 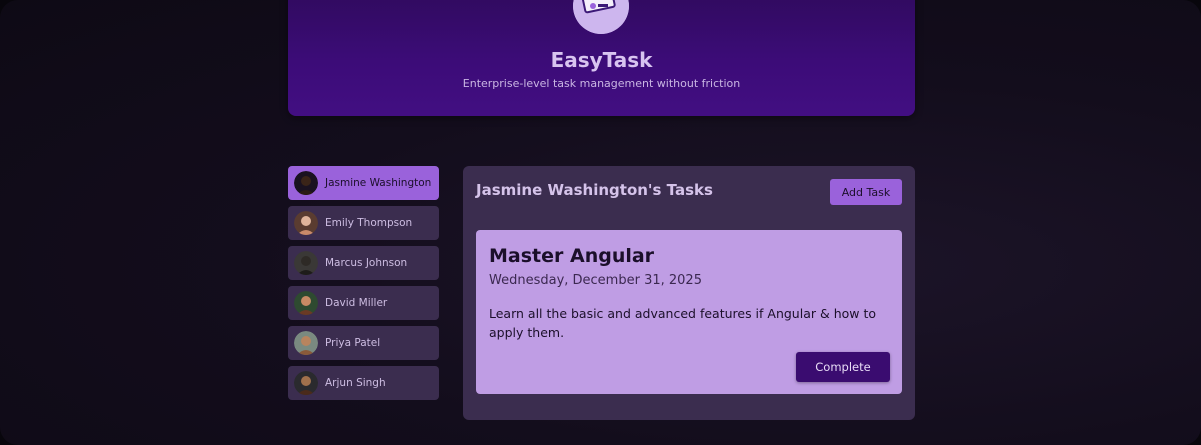 What do you see at coordinates (369, 223) in the screenshot?
I see `user-name: Emily Thompson` at bounding box center [369, 223].